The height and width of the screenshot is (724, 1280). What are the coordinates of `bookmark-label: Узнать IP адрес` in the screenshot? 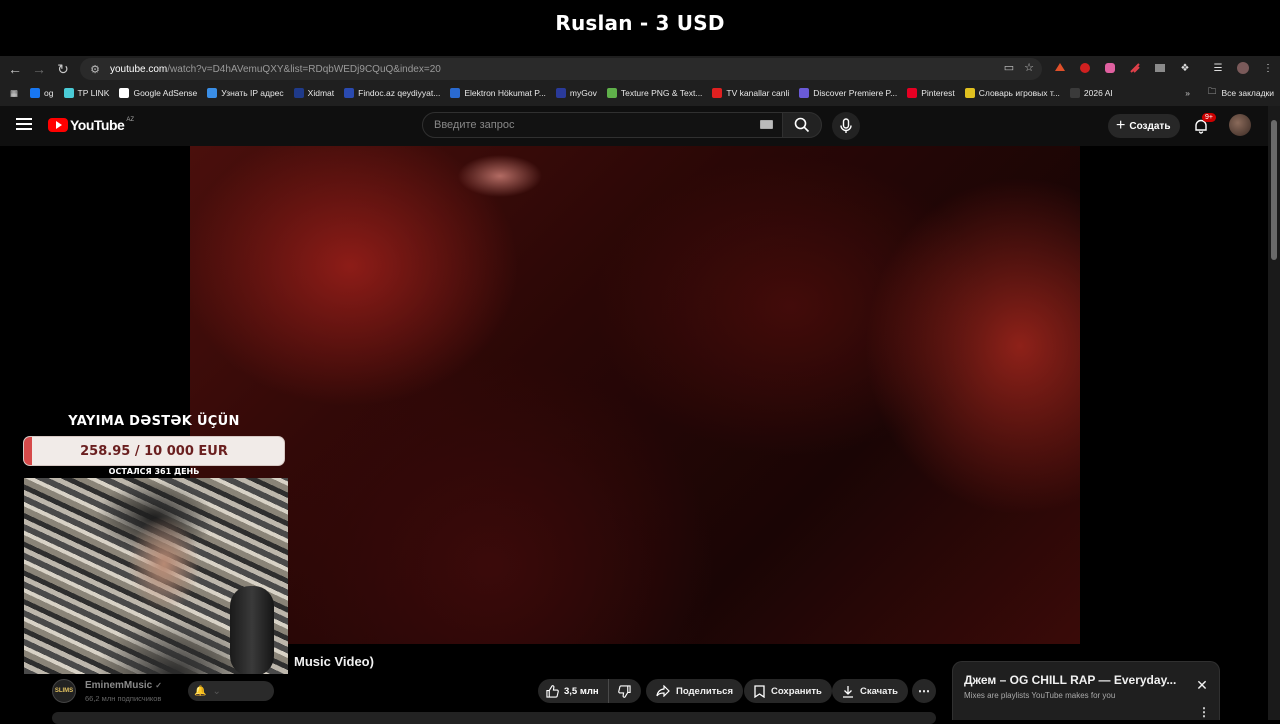 It's located at (252, 93).